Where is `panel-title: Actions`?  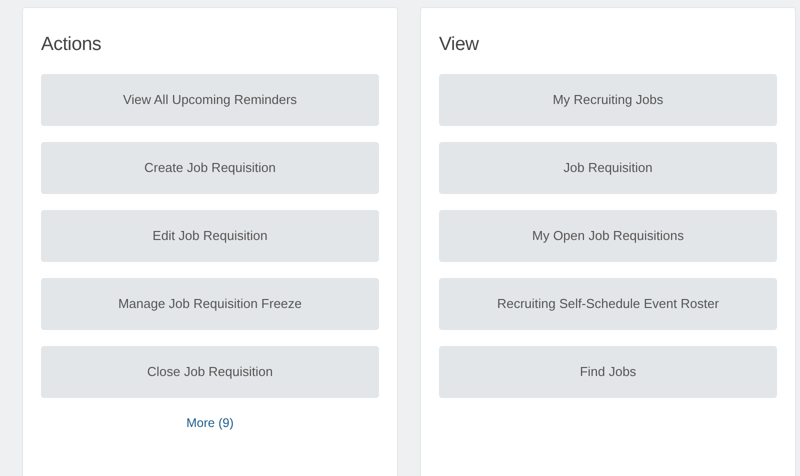
panel-title: Actions is located at coordinates (71, 45).